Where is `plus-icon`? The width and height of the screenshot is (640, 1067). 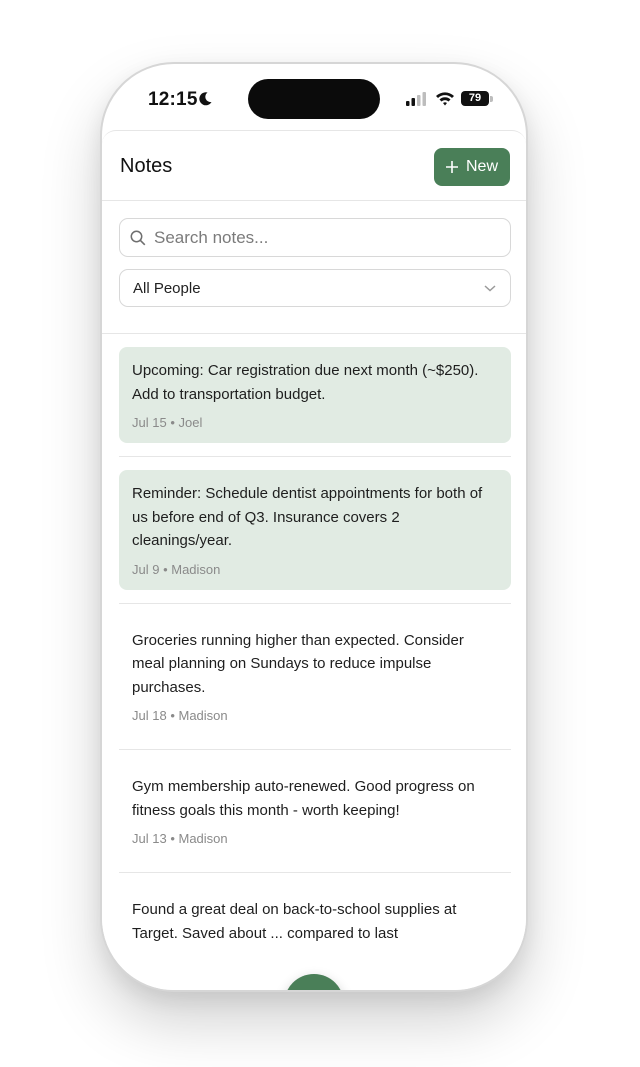 plus-icon is located at coordinates (451, 167).